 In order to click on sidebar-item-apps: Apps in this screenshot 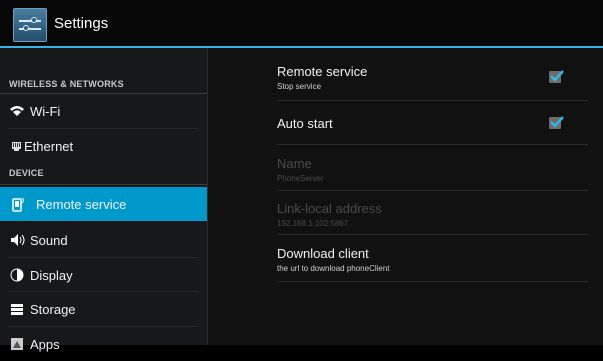, I will do `click(103, 344)`.